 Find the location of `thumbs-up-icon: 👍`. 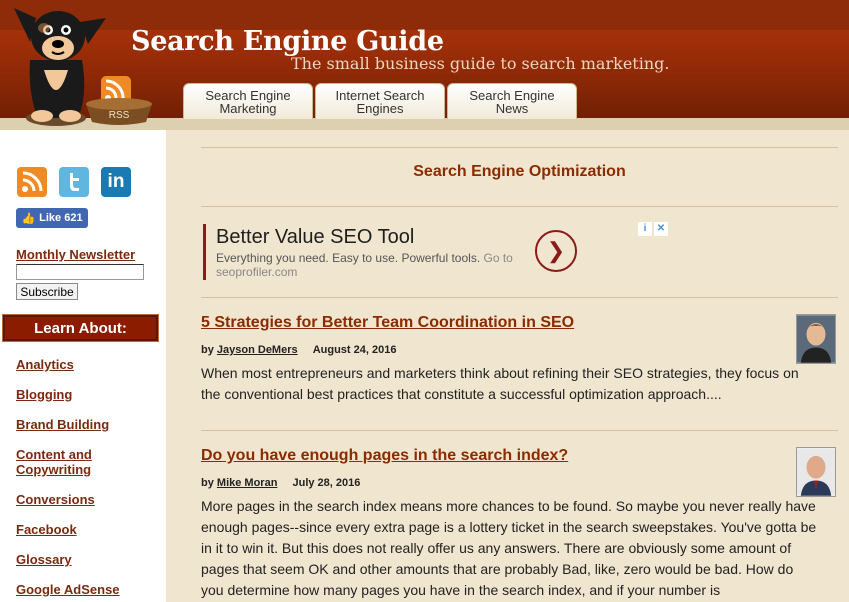

thumbs-up-icon: 👍 is located at coordinates (28, 218).